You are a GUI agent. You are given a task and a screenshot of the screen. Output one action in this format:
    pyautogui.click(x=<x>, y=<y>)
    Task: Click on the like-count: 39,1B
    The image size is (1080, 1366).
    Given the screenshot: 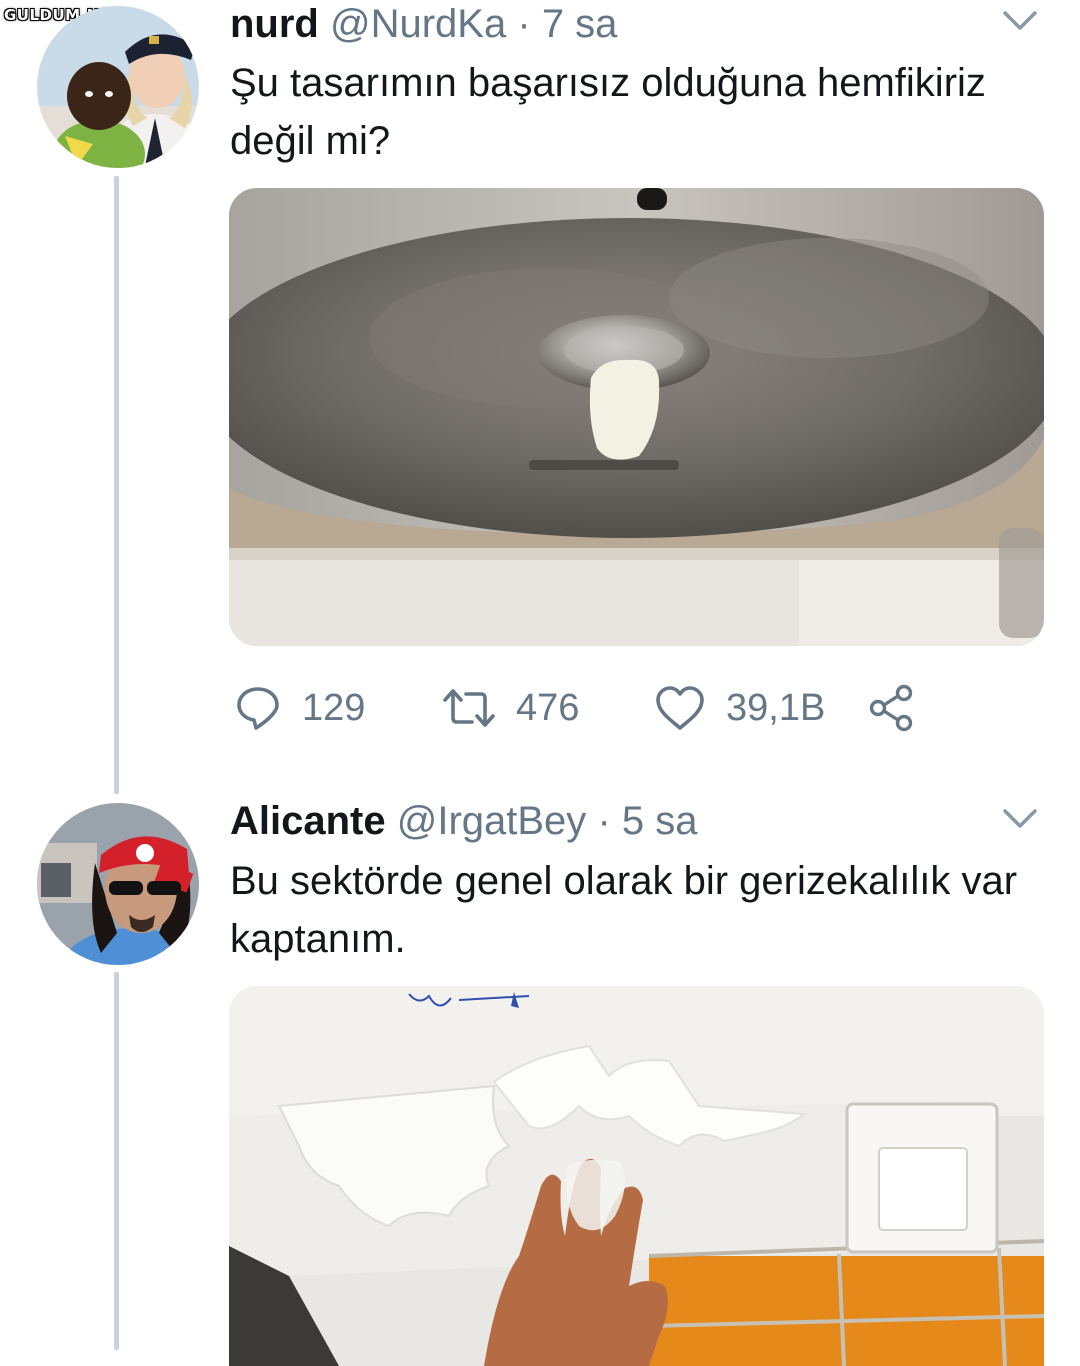 What is the action you would take?
    pyautogui.click(x=776, y=707)
    